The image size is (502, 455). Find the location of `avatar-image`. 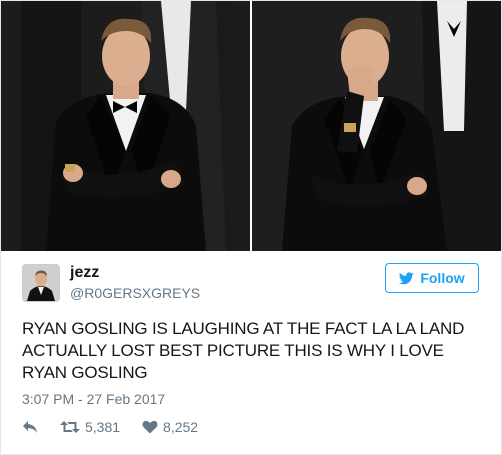

avatar-image is located at coordinates (41, 283).